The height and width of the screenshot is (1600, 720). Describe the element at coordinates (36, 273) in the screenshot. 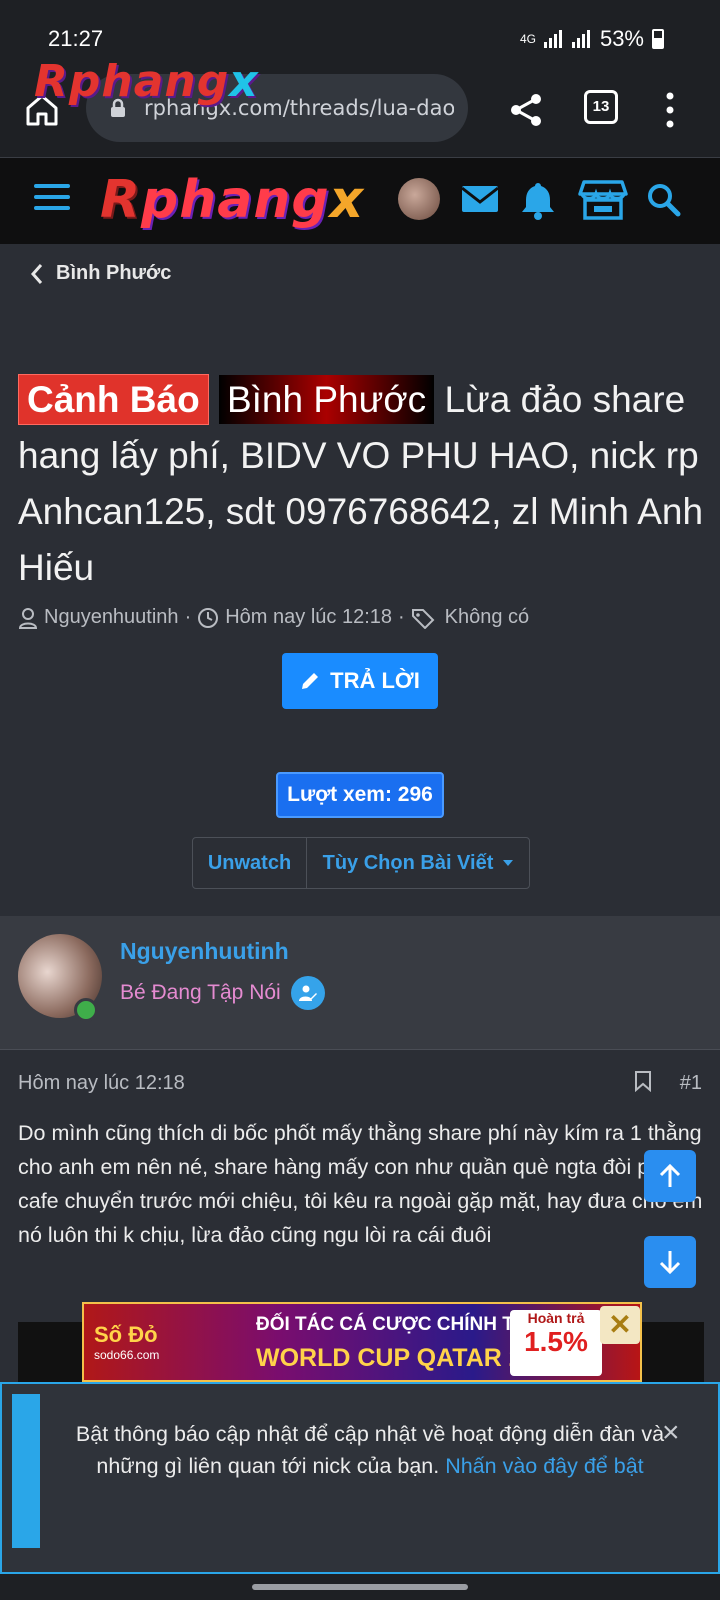

I see `chevron-left-icon` at that location.